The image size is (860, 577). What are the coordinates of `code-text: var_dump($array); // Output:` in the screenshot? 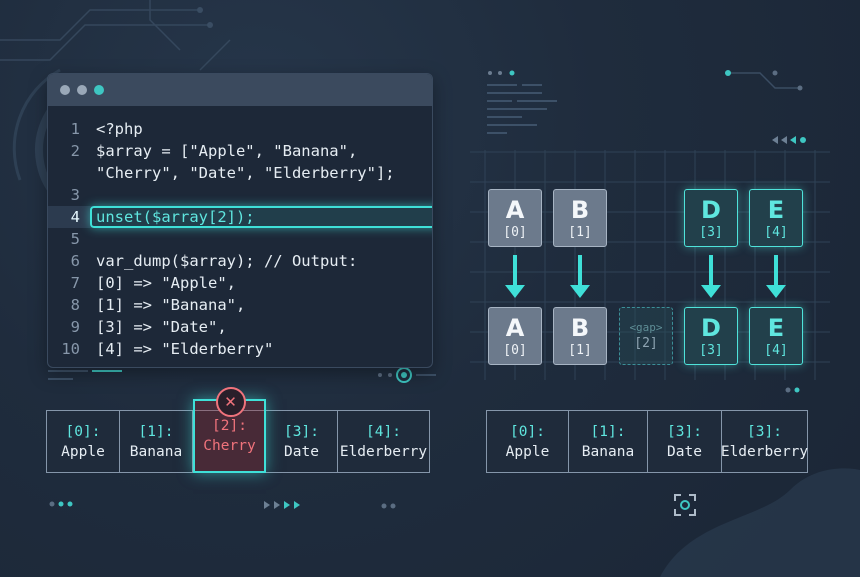 It's located at (227, 261).